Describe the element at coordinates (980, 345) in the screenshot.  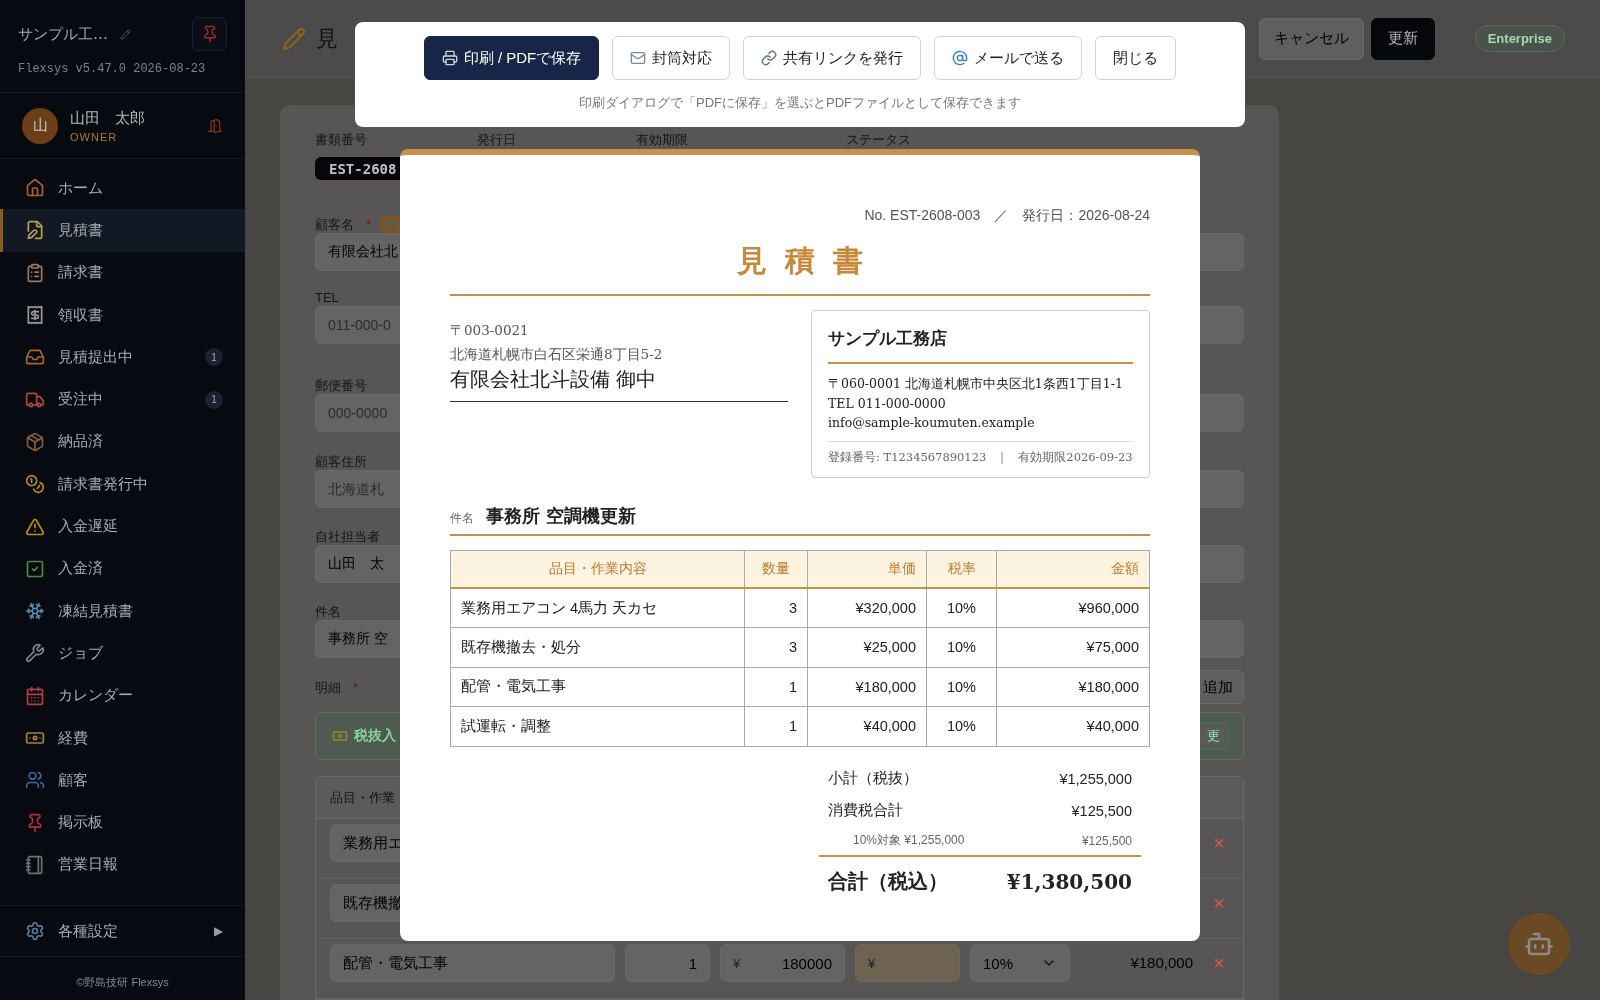
I see `issuer-name: サンプル工務店` at that location.